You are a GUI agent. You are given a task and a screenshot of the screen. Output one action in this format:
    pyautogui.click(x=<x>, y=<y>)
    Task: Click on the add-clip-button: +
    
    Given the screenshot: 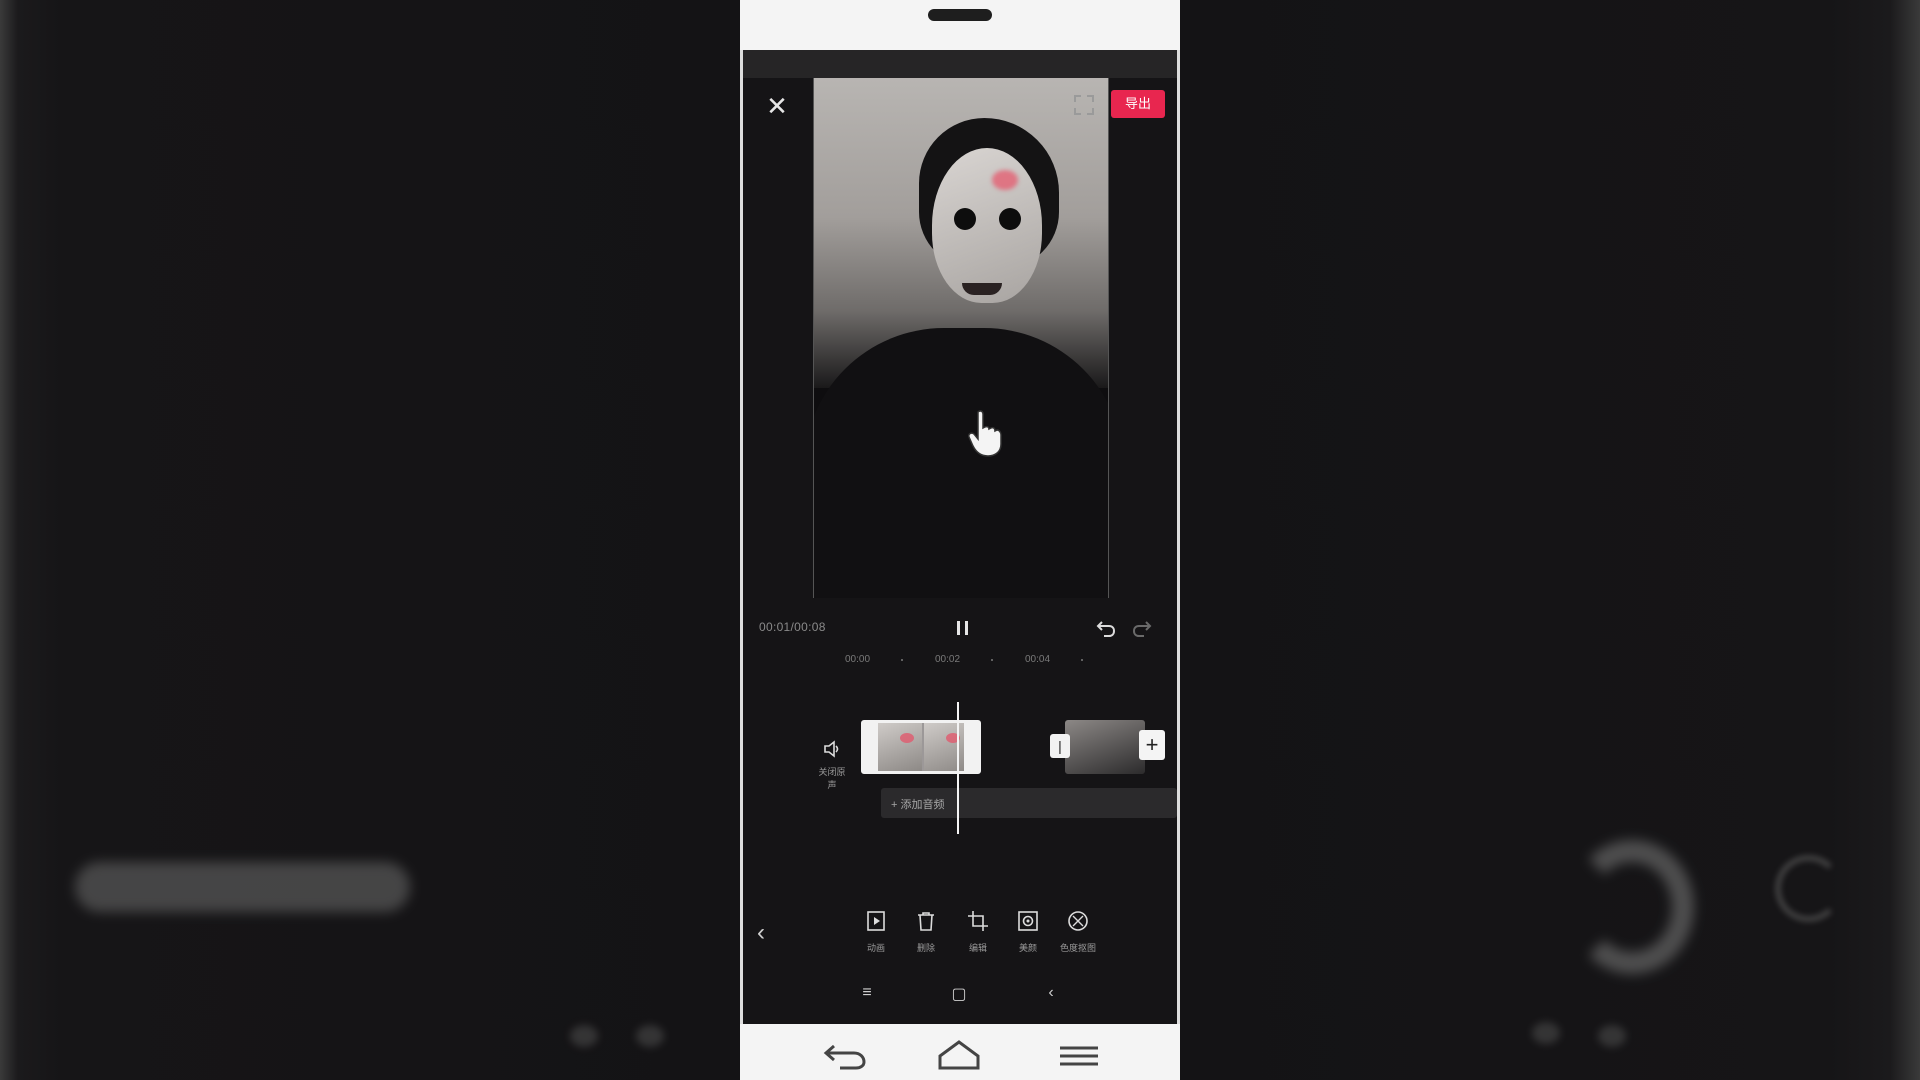 What is the action you would take?
    pyautogui.click(x=1152, y=745)
    